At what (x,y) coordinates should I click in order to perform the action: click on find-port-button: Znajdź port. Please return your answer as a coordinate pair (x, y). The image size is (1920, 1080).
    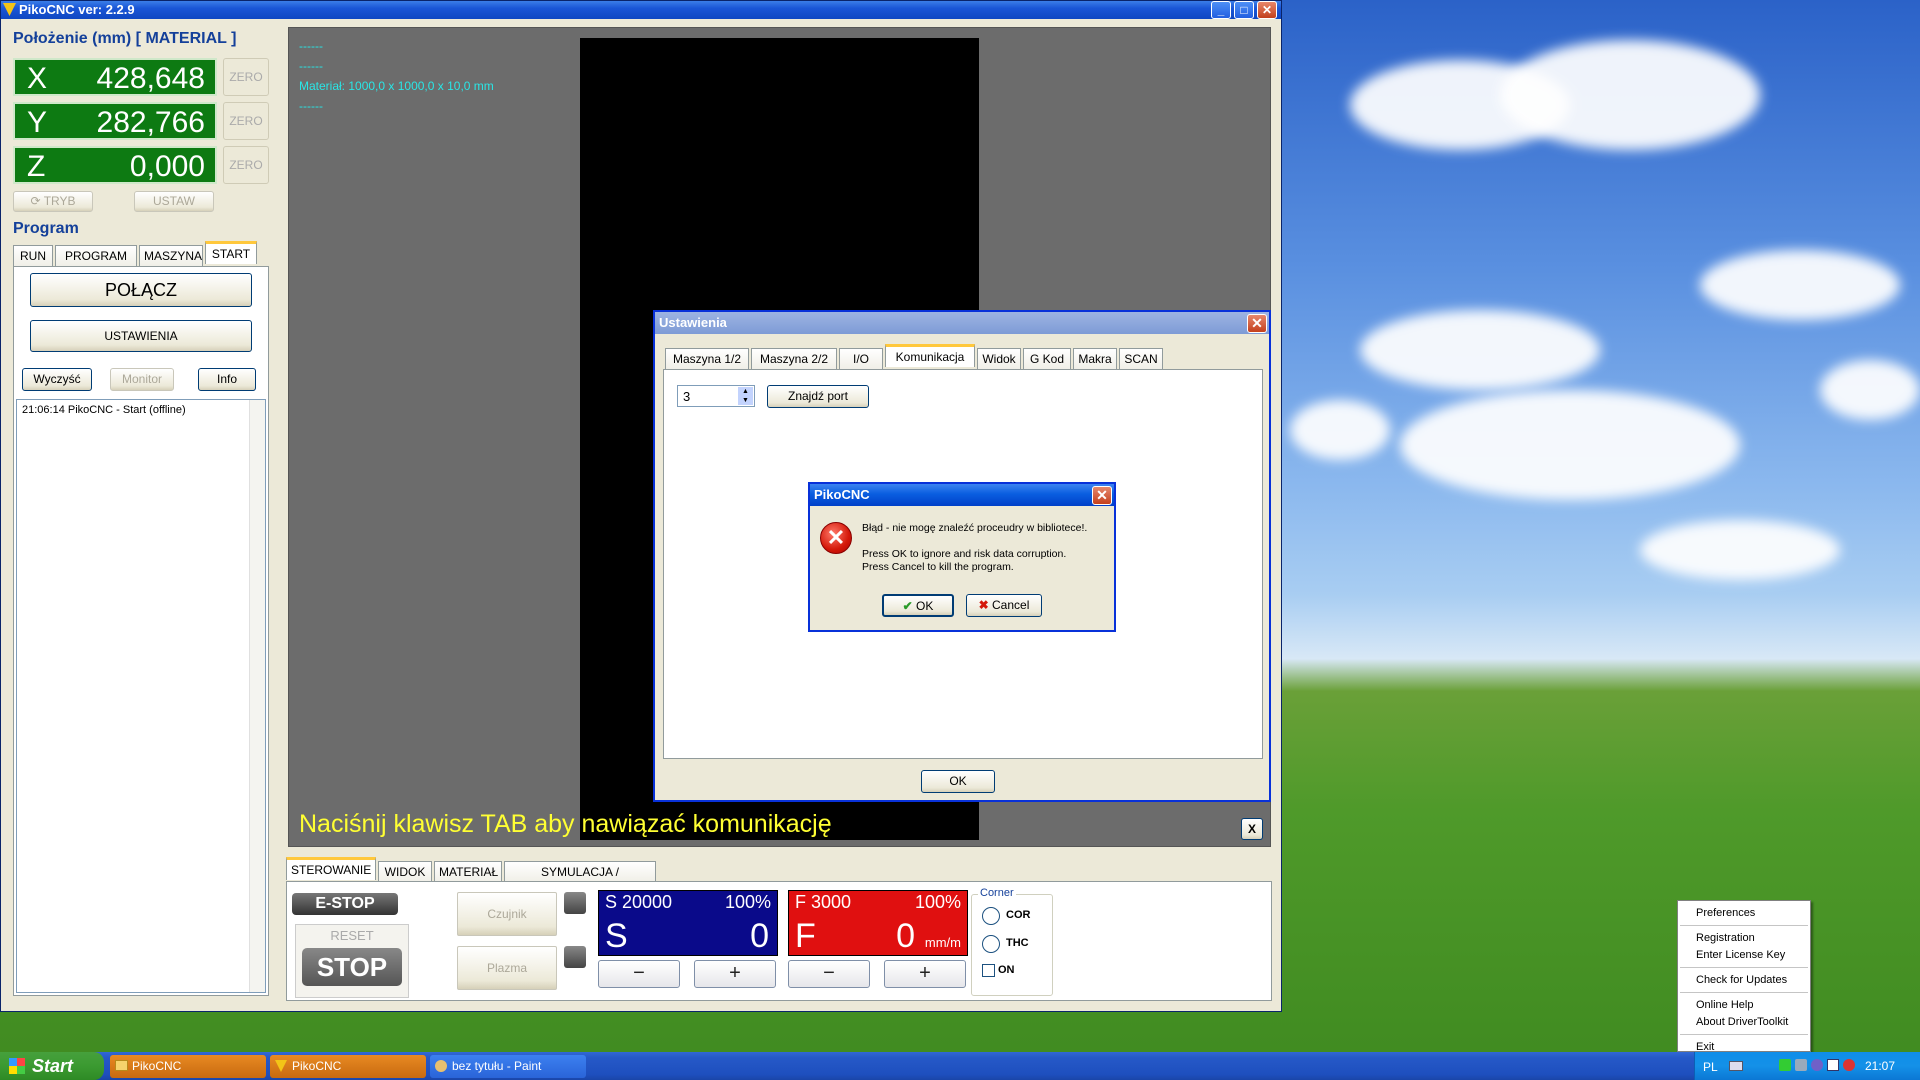
    Looking at the image, I should click on (818, 396).